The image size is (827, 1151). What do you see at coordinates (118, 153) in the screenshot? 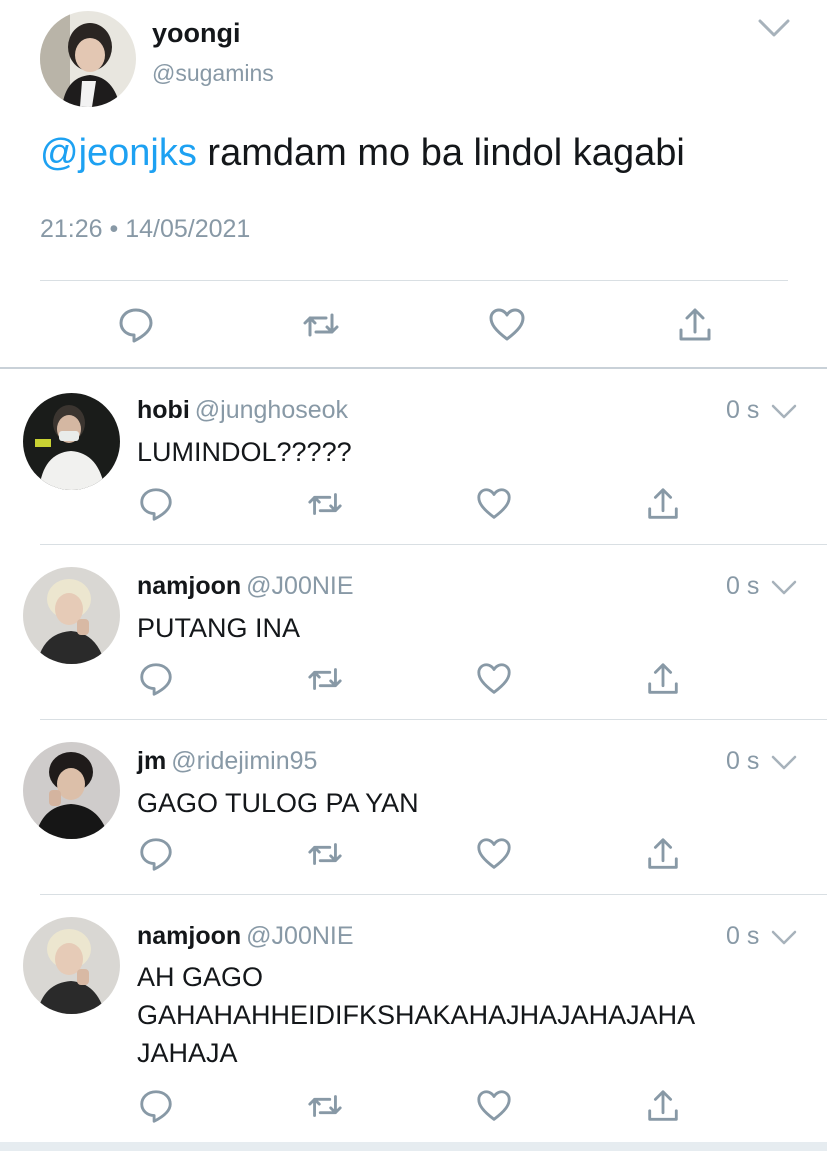
I see `mention-link: @jeonjks` at bounding box center [118, 153].